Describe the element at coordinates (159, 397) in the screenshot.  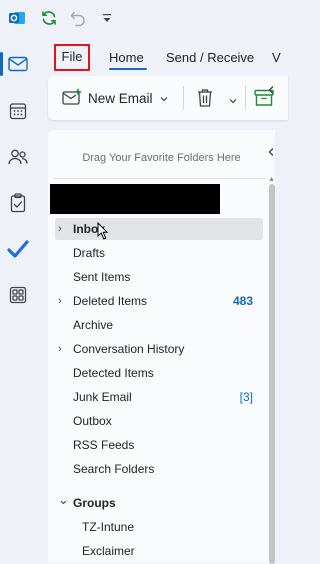
I see `folder-junk-email: Junk Email [3]` at that location.